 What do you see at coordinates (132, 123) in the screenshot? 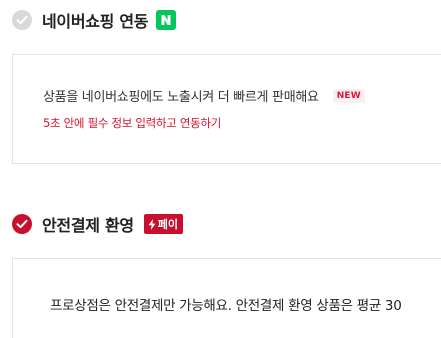
I see `naver-shopping-connect-link: 5초 안에 필수 정보 입력하고 연동하기` at bounding box center [132, 123].